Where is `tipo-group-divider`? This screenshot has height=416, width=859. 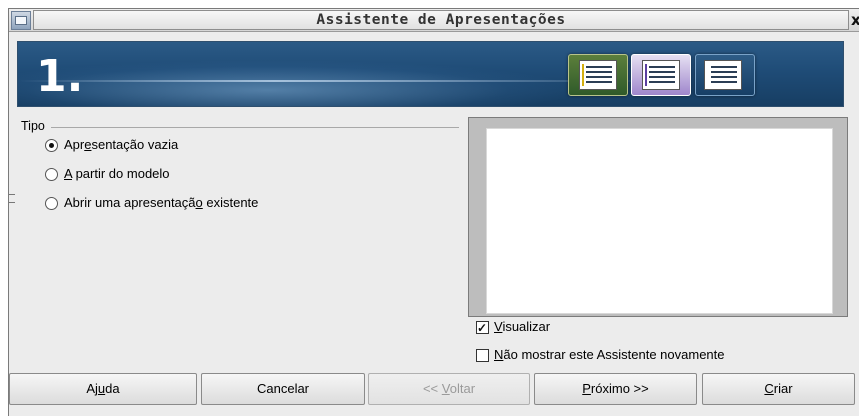
tipo-group-divider is located at coordinates (255, 127).